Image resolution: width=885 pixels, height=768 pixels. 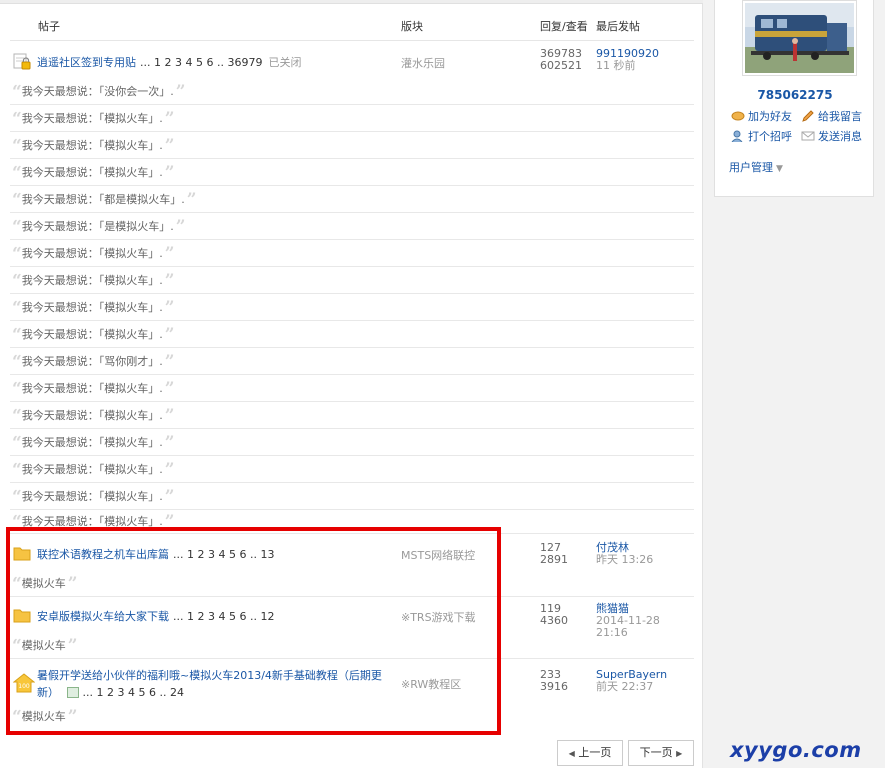 I want to click on thread-title-text: 逍遥社区签到专用贴, so click(x=86, y=62).